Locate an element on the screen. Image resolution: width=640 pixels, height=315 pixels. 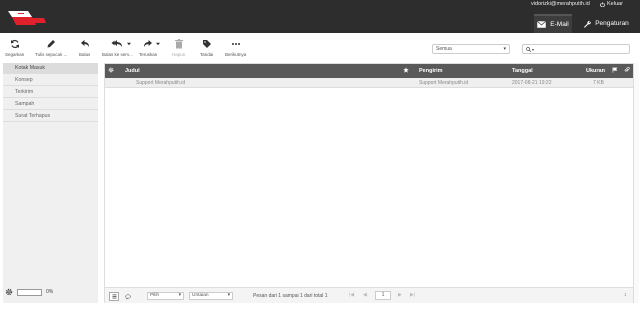
message-from: Support Merahputih.id is located at coordinates (444, 83).